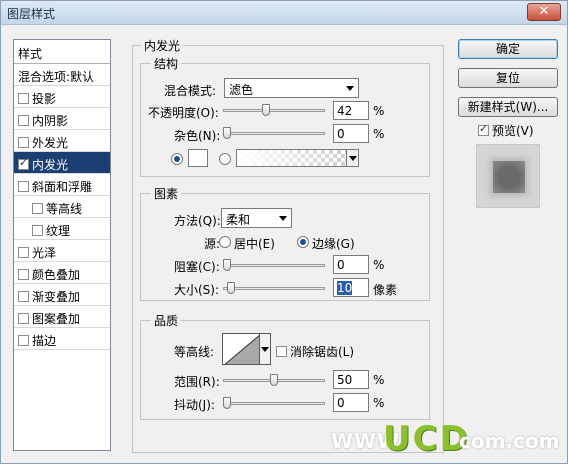 The image size is (568, 464). I want to click on contour-dropdown-arrow, so click(265, 349).